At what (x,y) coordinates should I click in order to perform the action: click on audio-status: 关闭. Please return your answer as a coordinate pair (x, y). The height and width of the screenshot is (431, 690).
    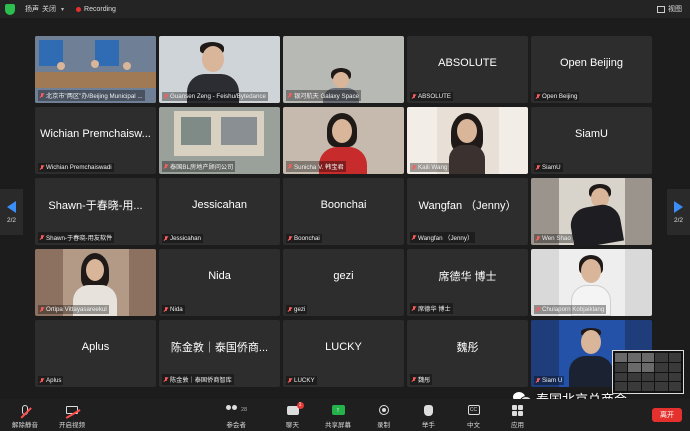
    Looking at the image, I should click on (49, 9).